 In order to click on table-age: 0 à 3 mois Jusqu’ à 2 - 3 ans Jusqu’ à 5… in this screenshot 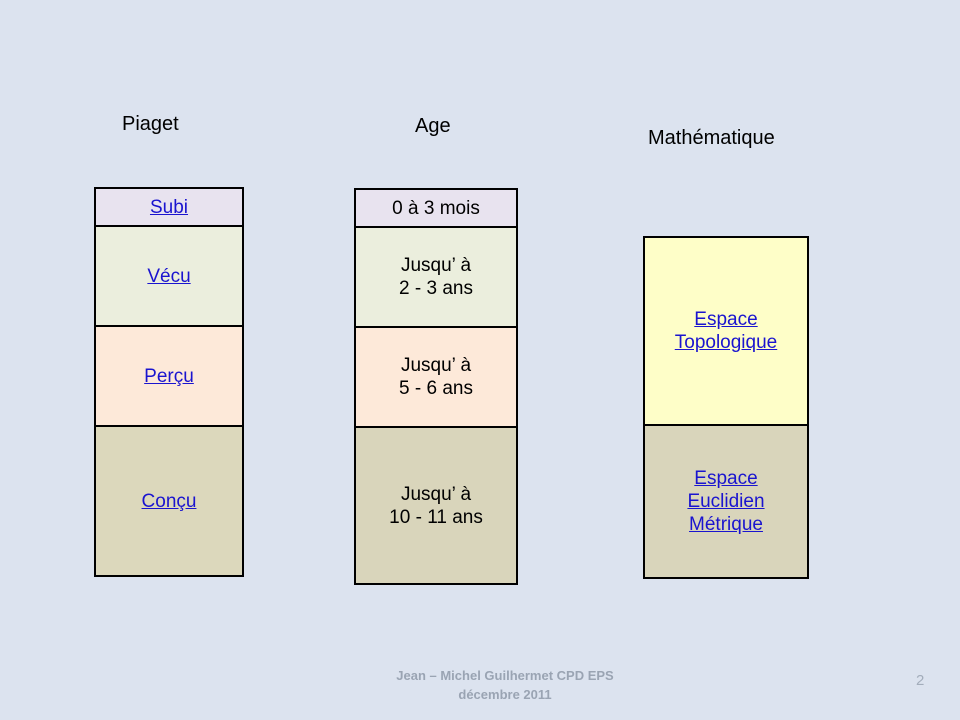, I will do `click(436, 386)`.